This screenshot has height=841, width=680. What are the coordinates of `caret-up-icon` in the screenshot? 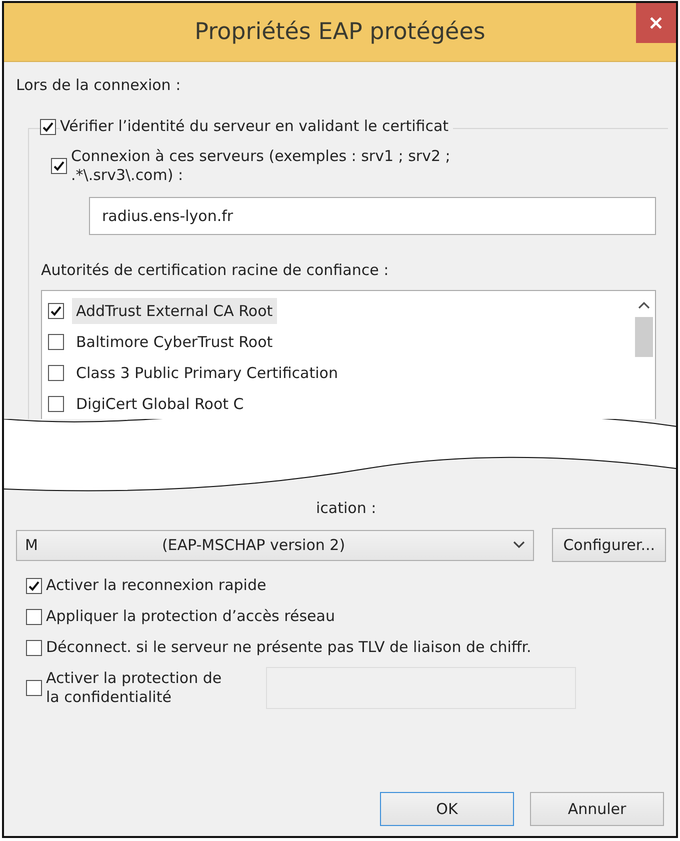 It's located at (644, 305).